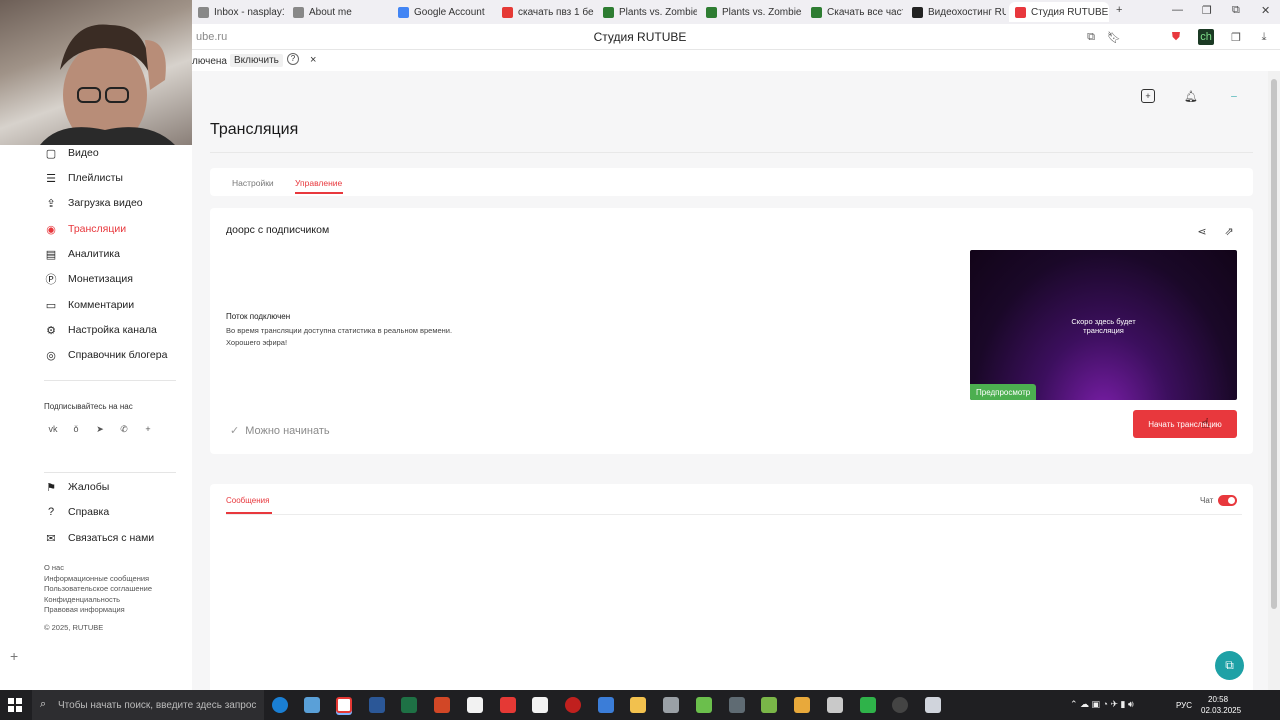 The width and height of the screenshot is (1280, 720). I want to click on sidebar-item-flag: ⚑ Жалобы, so click(76, 487).